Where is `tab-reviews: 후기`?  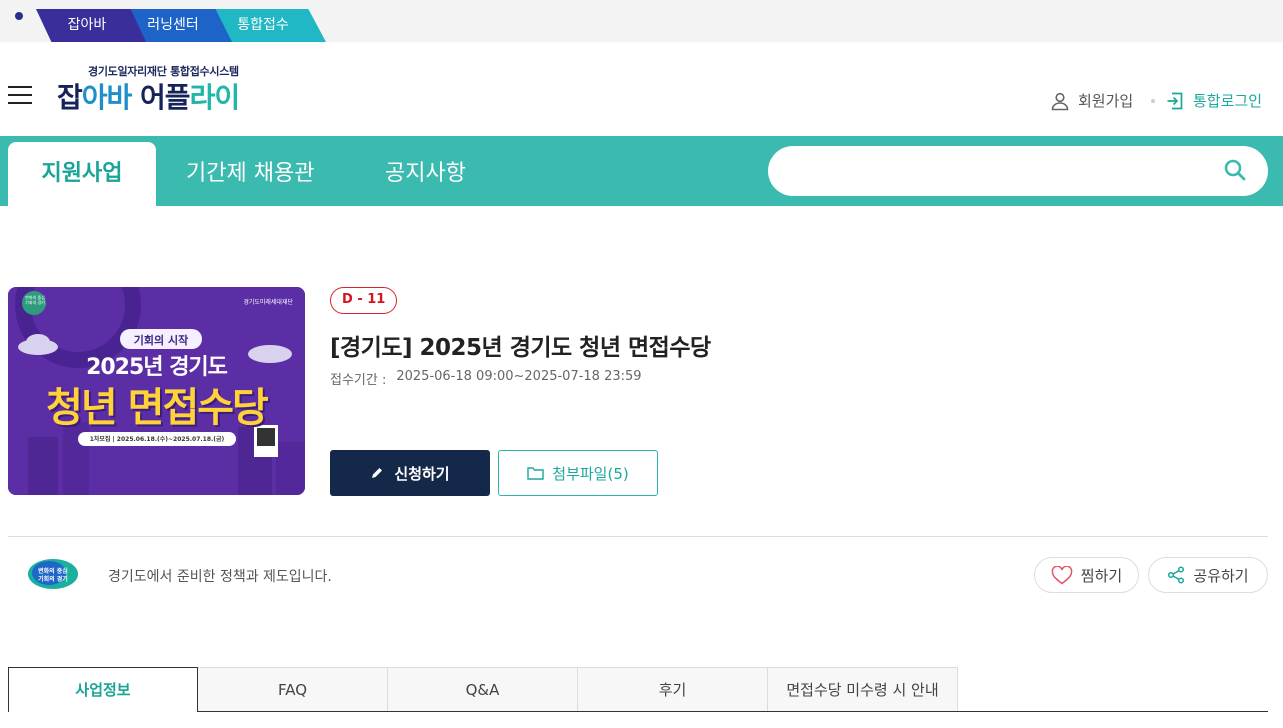
tab-reviews: 후기 is located at coordinates (673, 689).